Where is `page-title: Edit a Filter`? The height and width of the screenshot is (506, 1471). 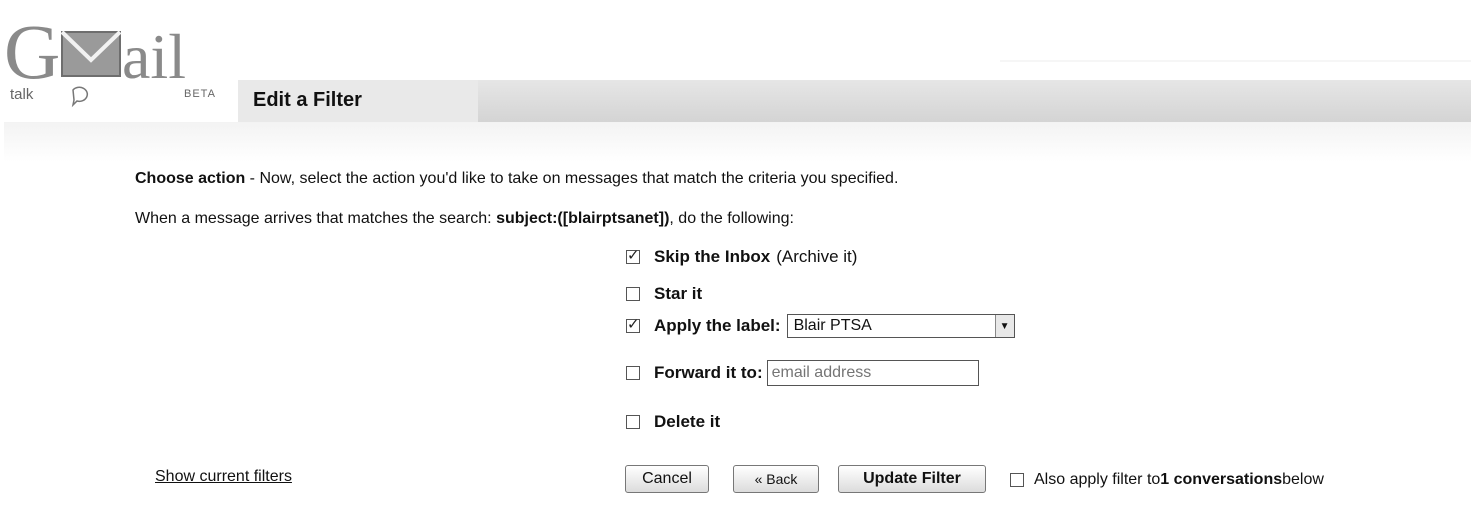
page-title: Edit a Filter is located at coordinates (307, 100).